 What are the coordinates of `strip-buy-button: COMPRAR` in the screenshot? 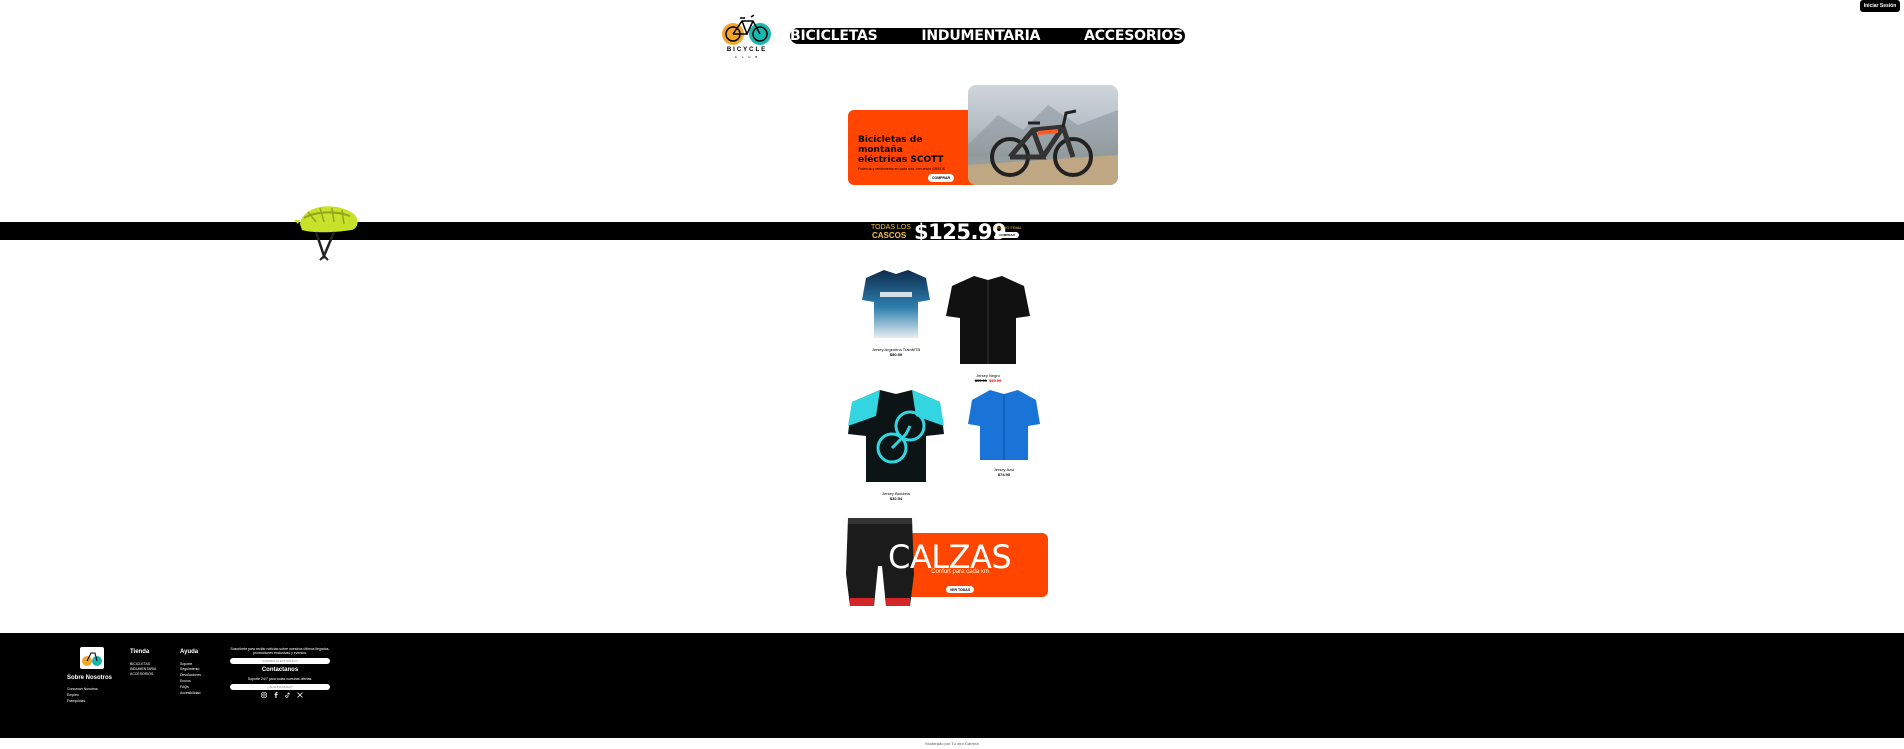 It's located at (1007, 235).